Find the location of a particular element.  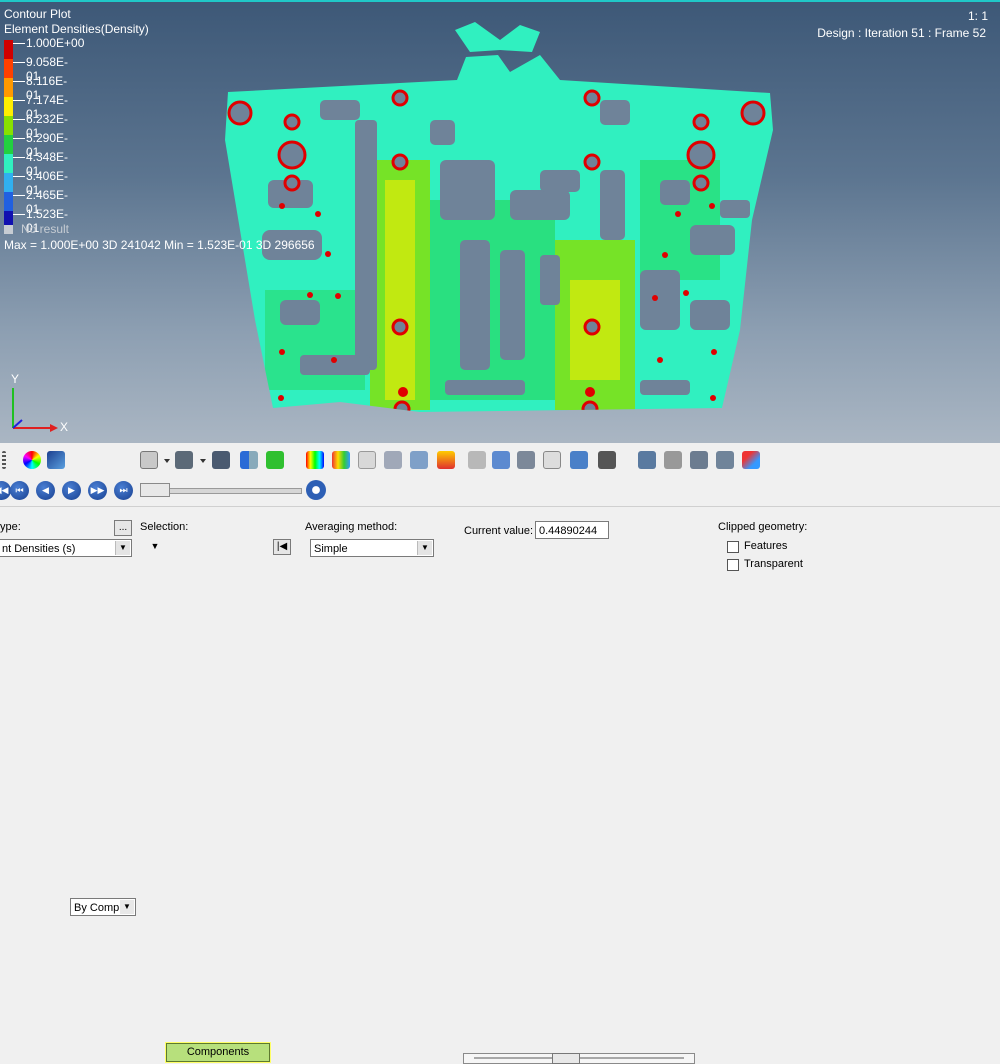

top-tab is located at coordinates (497, 37).